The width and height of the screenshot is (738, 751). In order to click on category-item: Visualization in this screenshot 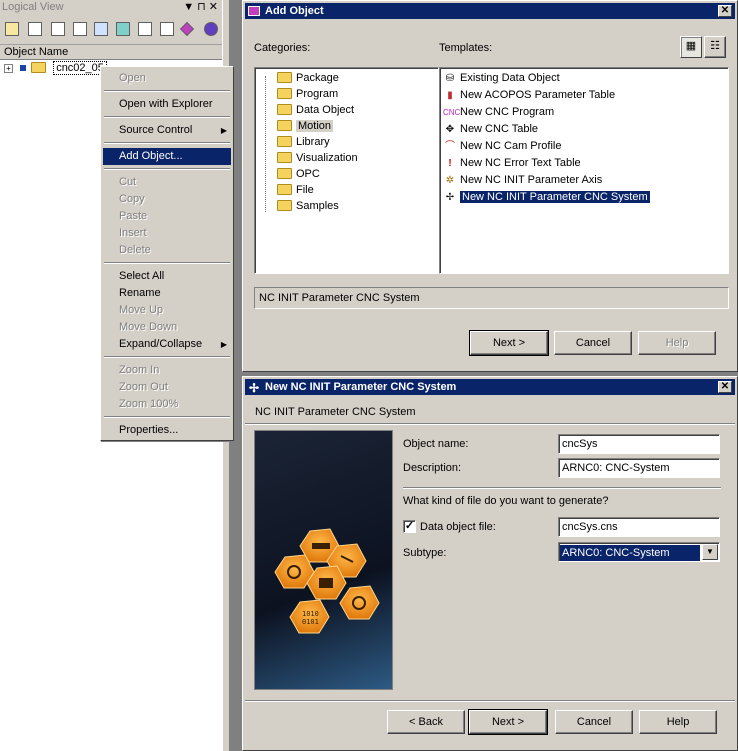, I will do `click(317, 158)`.